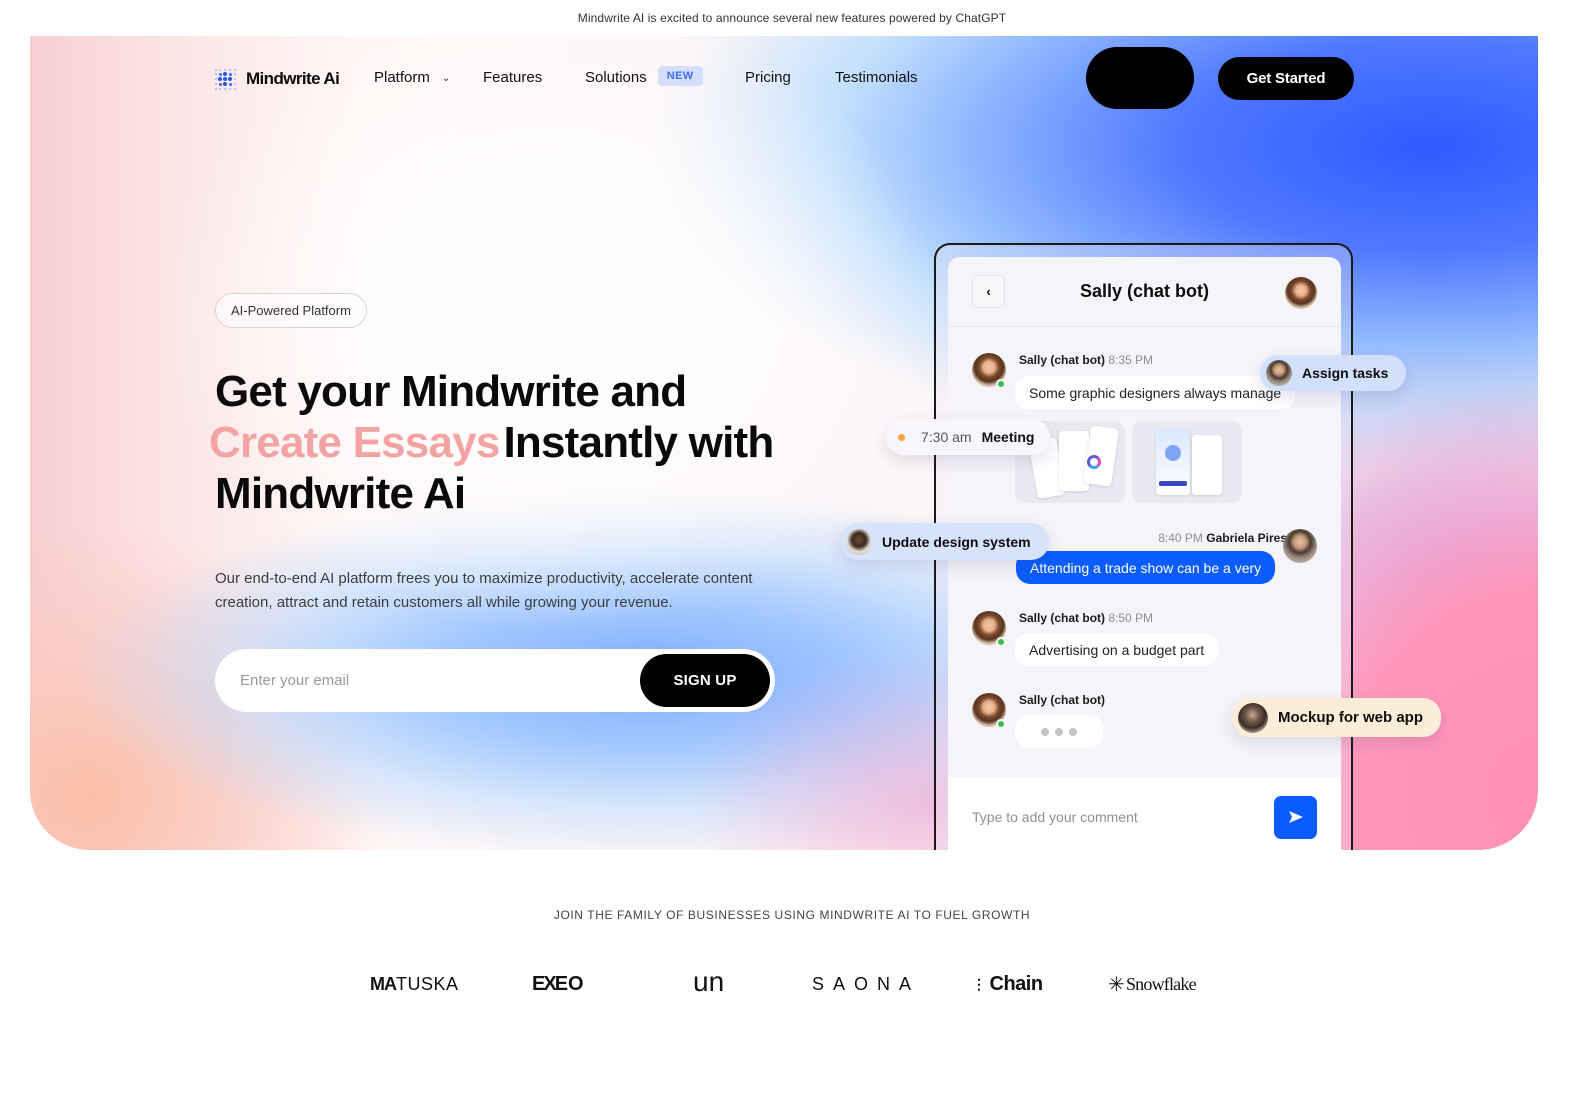  I want to click on chat-header: ‹ Sally (chat bot), so click(1144, 292).